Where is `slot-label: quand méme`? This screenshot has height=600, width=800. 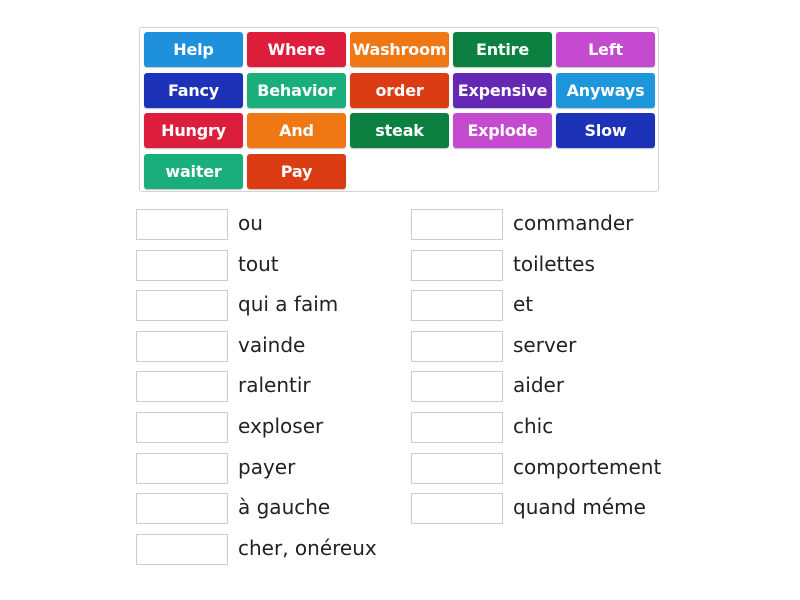
slot-label: quand méme is located at coordinates (579, 507).